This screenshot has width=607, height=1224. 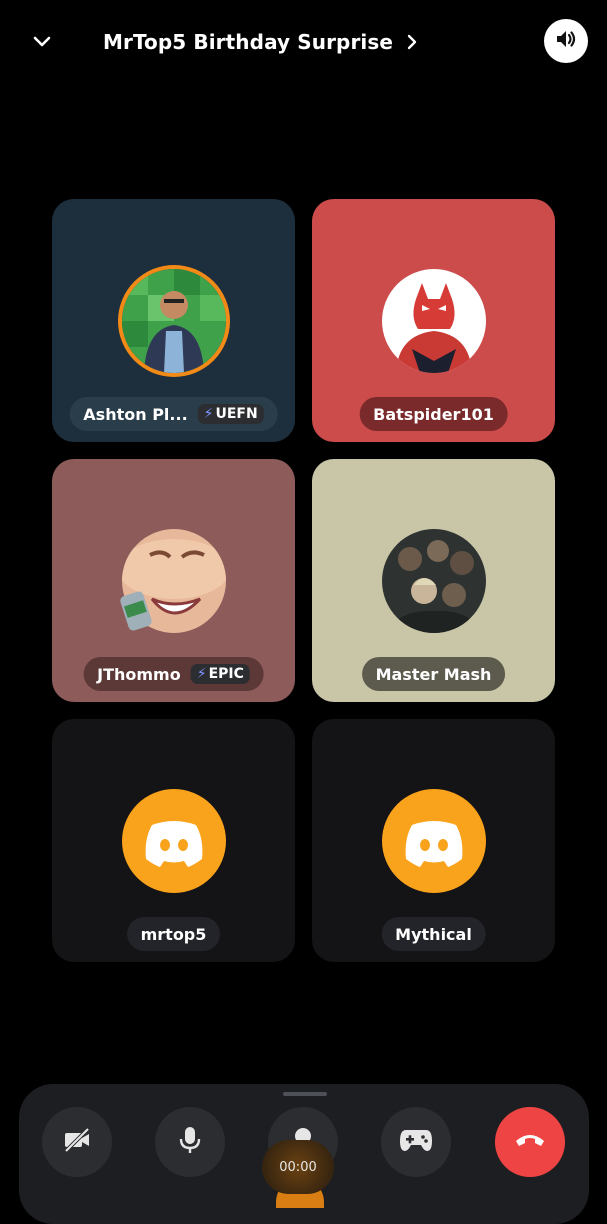 I want to click on participant-name: Mythical, so click(x=433, y=934).